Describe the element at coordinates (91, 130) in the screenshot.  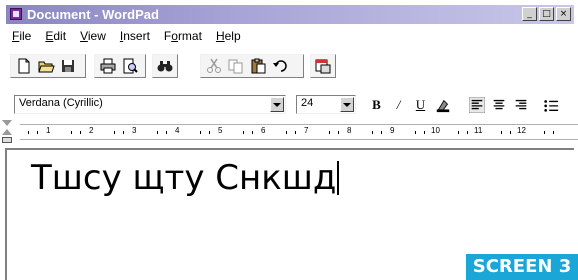
I see `ruler-number: 2` at that location.